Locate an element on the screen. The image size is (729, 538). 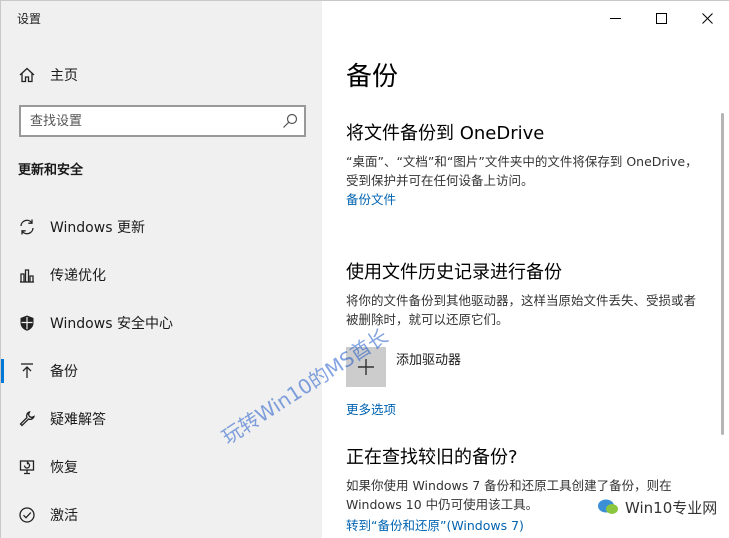
sidebar-item-label: 主页 is located at coordinates (64, 76).